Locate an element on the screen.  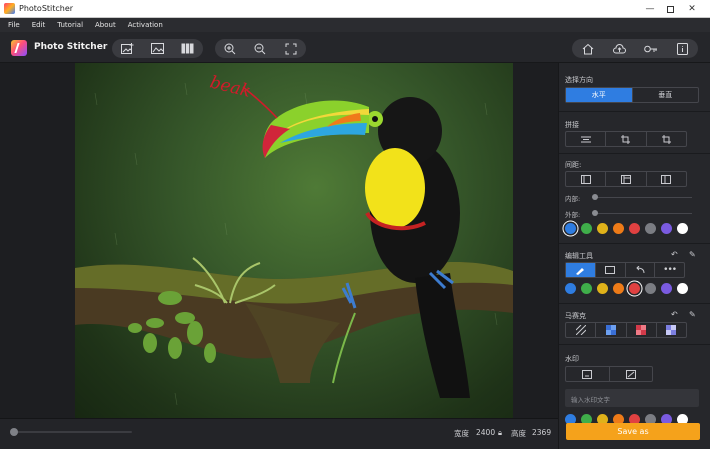
swatch-orange is located at coordinates (618, 228).